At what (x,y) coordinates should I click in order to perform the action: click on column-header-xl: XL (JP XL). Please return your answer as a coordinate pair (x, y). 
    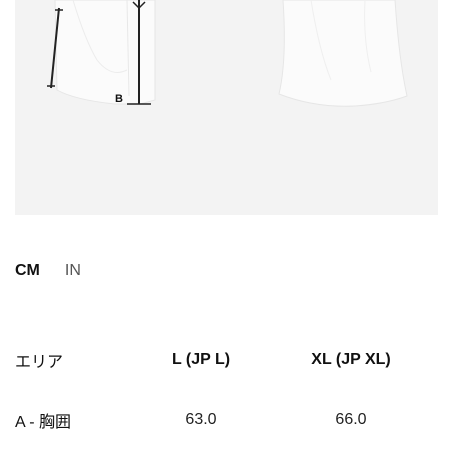
    Looking at the image, I should click on (351, 359).